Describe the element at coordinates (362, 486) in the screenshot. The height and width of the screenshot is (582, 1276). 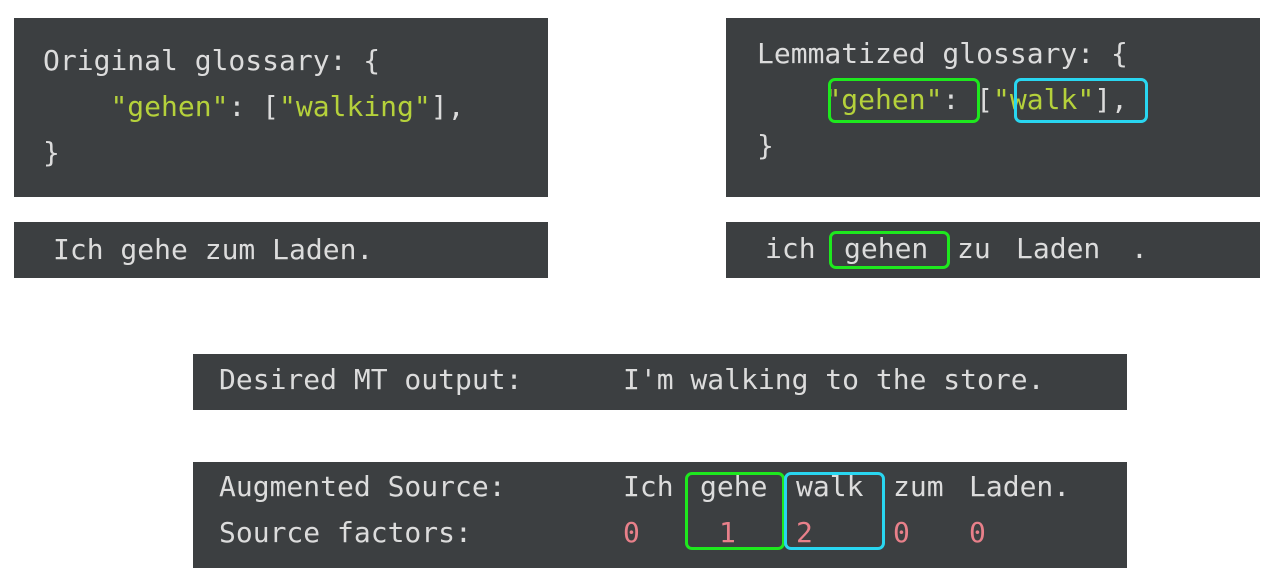
I see `augmented-source-label: Augmented Source:` at that location.